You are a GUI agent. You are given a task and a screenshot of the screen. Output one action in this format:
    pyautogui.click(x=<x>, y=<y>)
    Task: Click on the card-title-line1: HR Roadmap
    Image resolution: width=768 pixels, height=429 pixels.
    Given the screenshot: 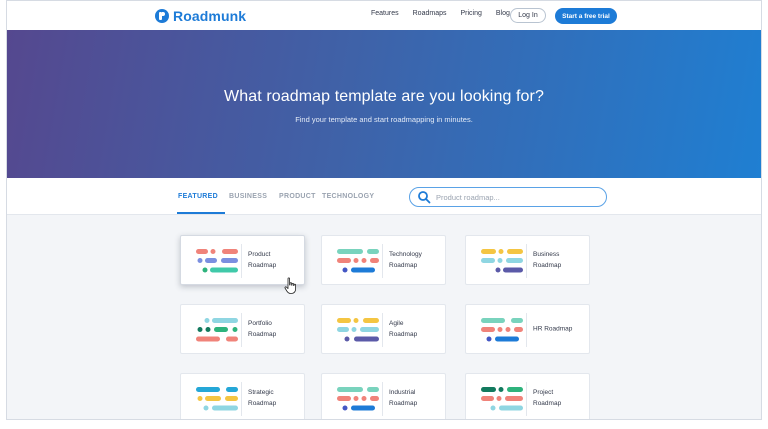 What is the action you would take?
    pyautogui.click(x=553, y=329)
    